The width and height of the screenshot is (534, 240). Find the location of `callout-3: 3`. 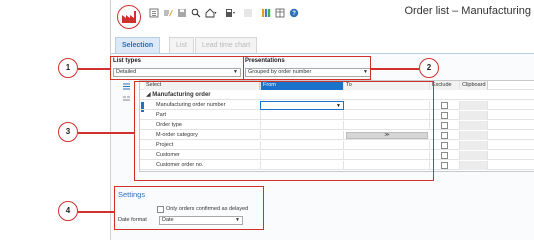

callout-3: 3 is located at coordinates (68, 132).